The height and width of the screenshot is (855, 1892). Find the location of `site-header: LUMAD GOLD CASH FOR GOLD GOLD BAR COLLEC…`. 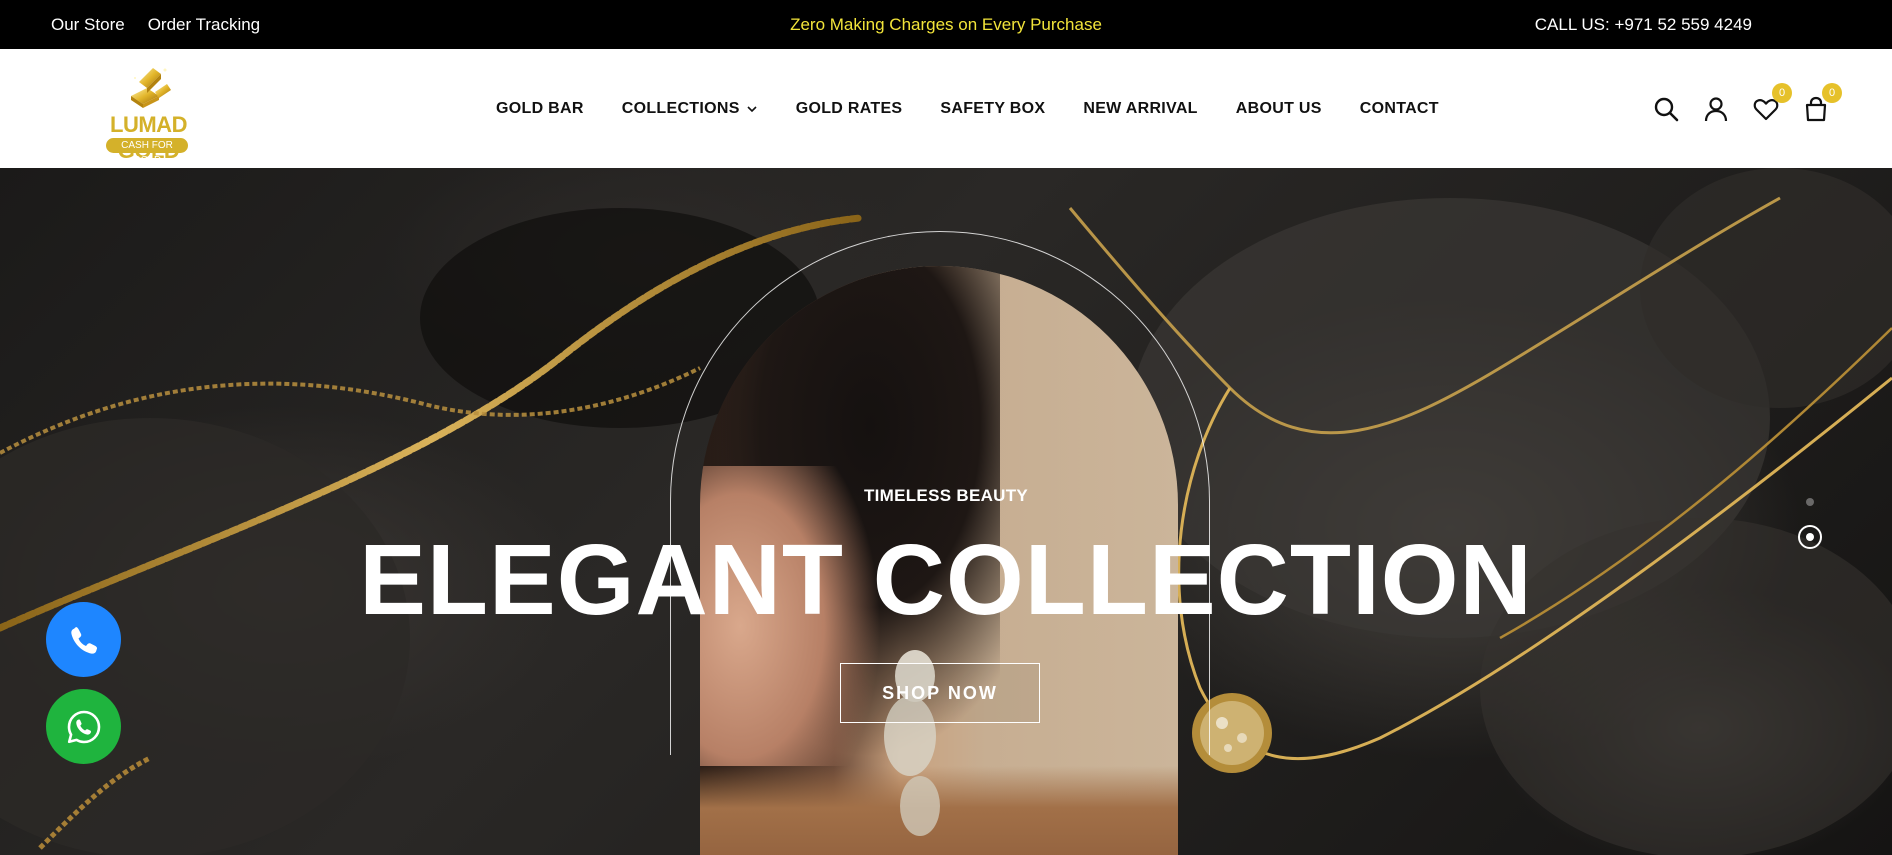

site-header: LUMAD GOLD CASH FOR GOLD GOLD BAR COLLEC… is located at coordinates (946, 108).